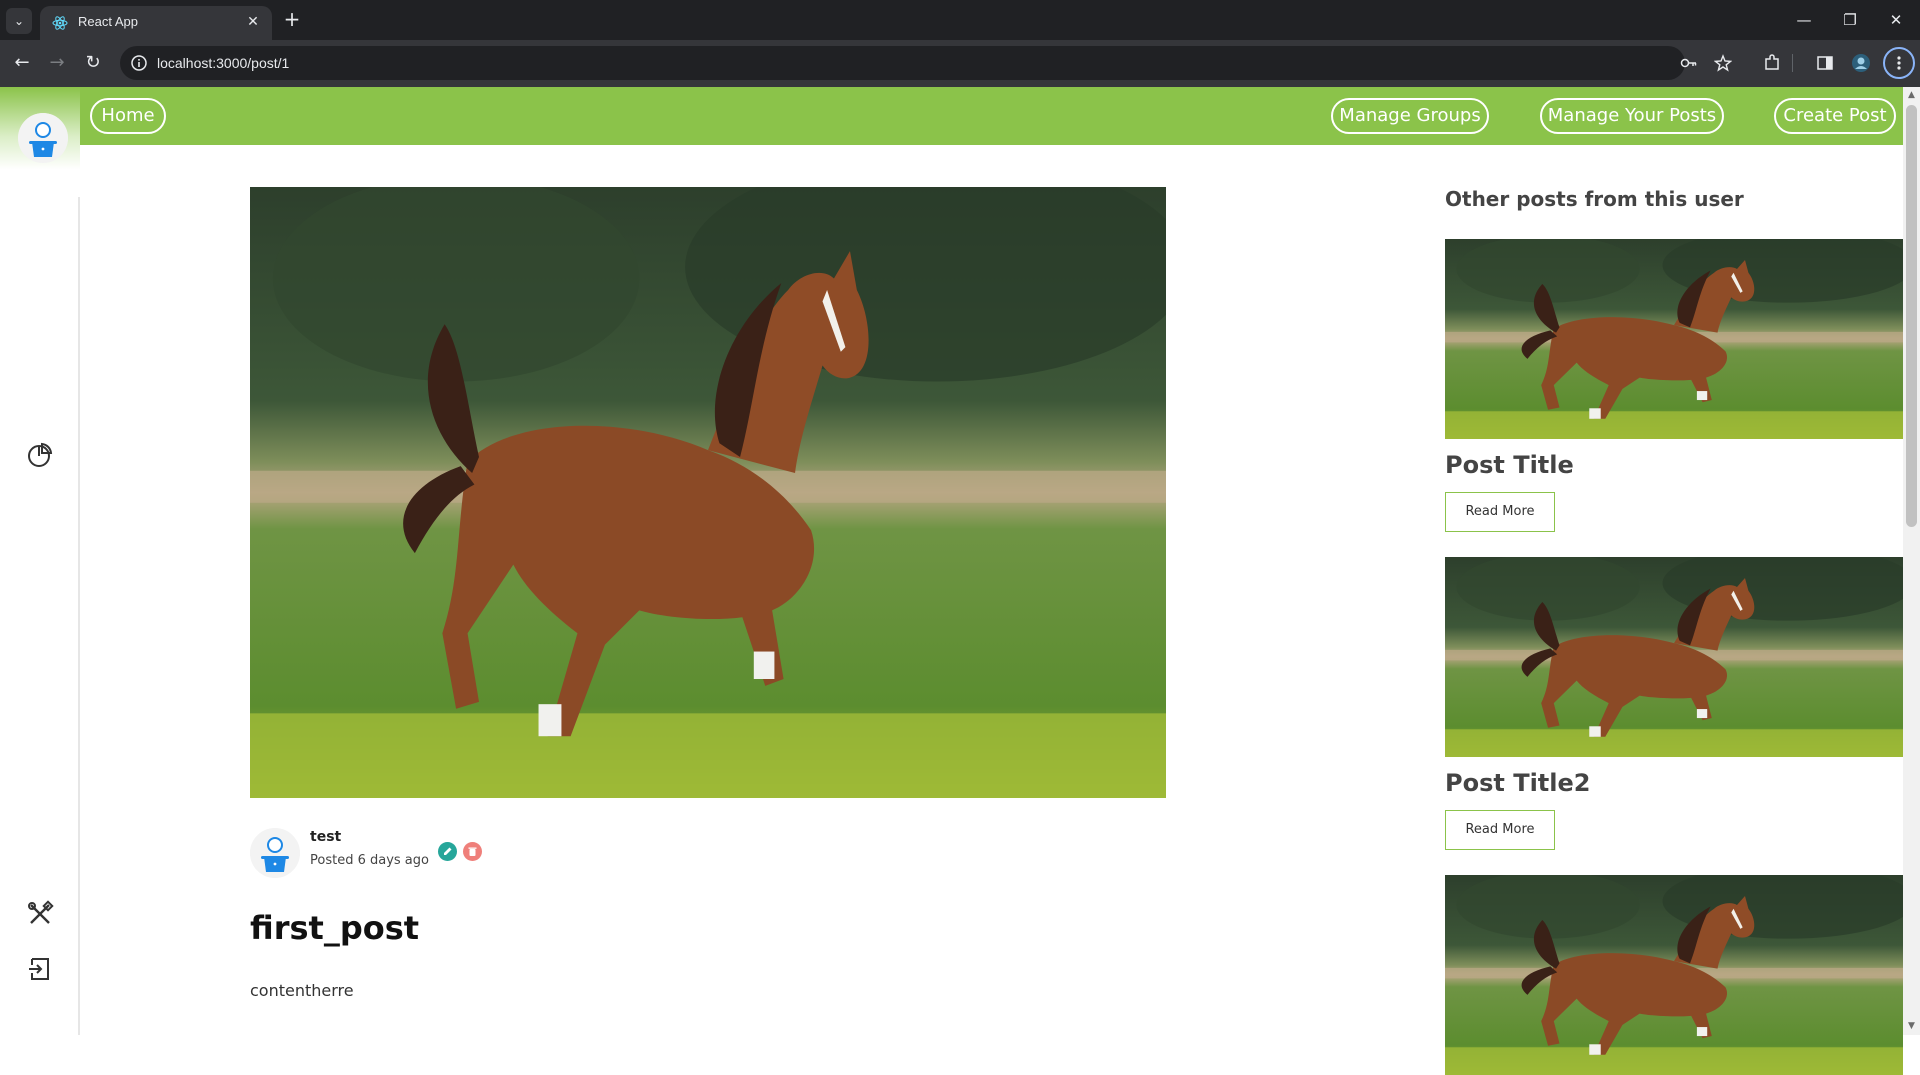 This screenshot has height=1075, width=1920. Describe the element at coordinates (1911, 316) in the screenshot. I see `scroll-thumb` at that location.